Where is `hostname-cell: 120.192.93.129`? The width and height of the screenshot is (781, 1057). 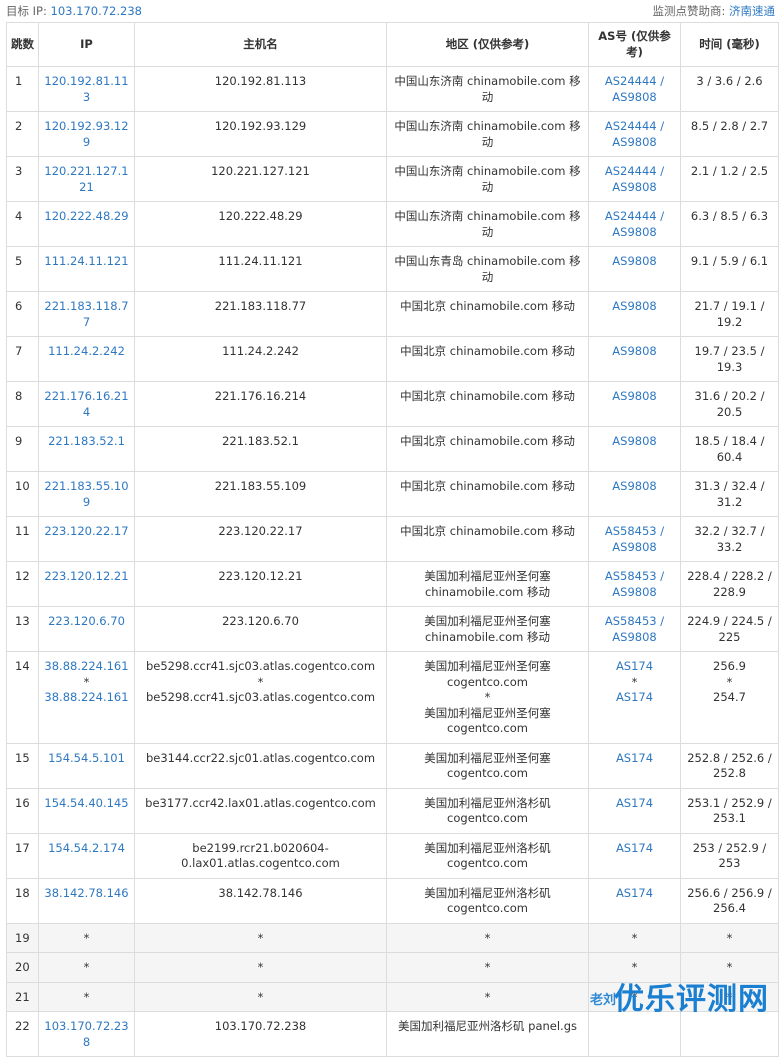
hostname-cell: 120.192.93.129 is located at coordinates (260, 134).